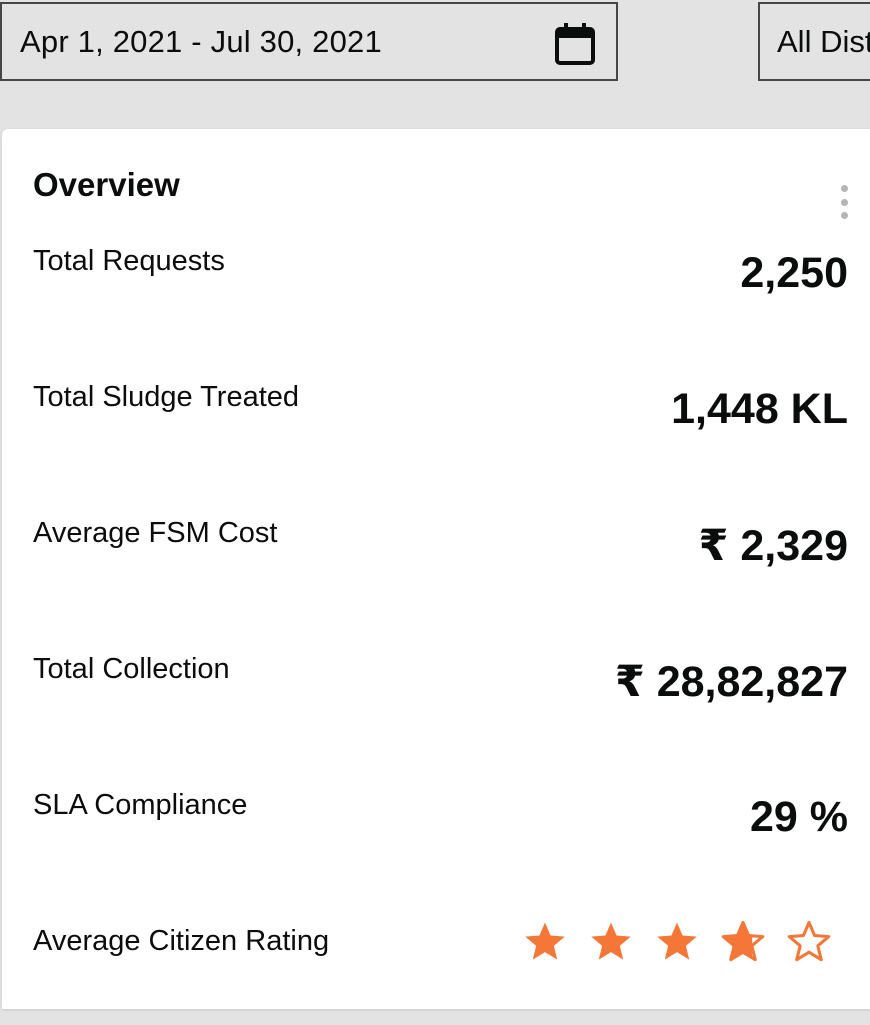 The width and height of the screenshot is (870, 1025). I want to click on date-range-value: Apr 1, 2021 - Jul 30, 2021, so click(201, 41).